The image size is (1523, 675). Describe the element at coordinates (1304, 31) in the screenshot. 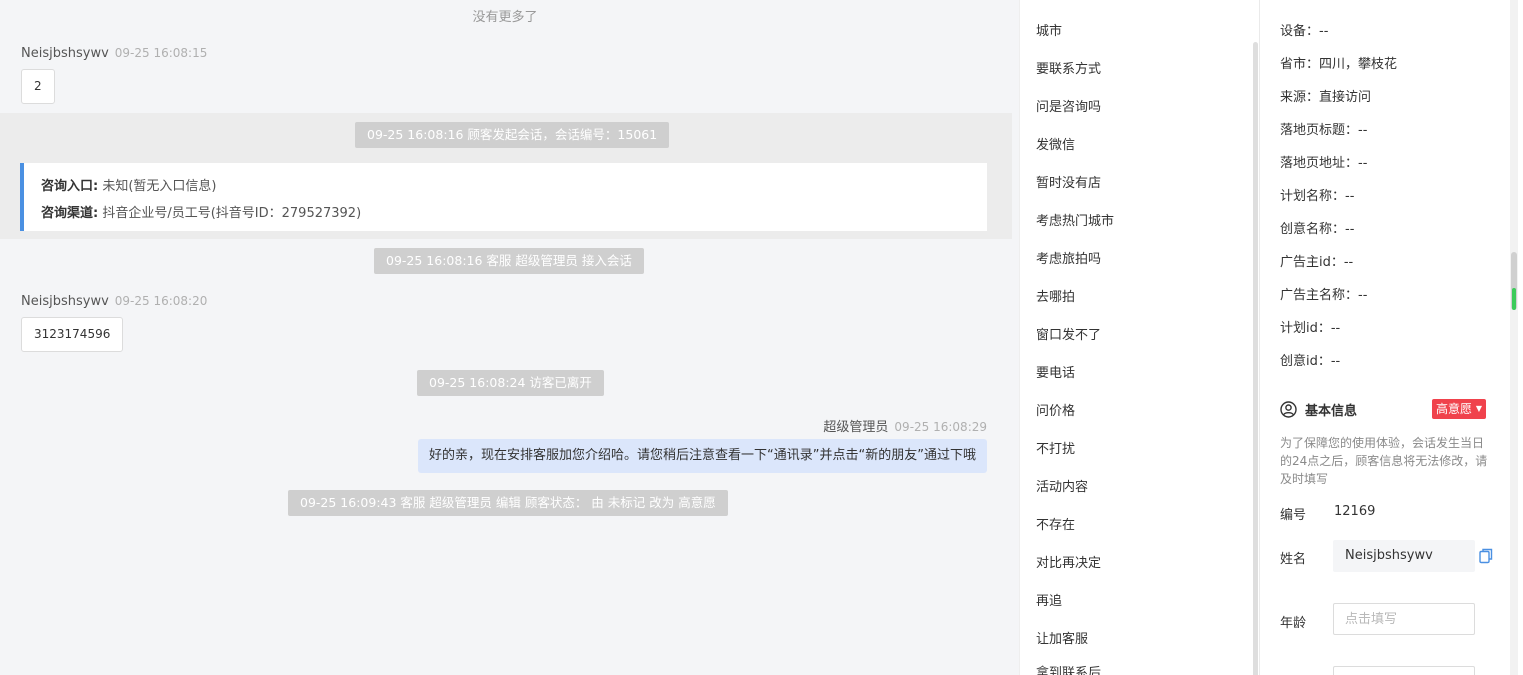

I see `attr-device: 设备：--` at that location.